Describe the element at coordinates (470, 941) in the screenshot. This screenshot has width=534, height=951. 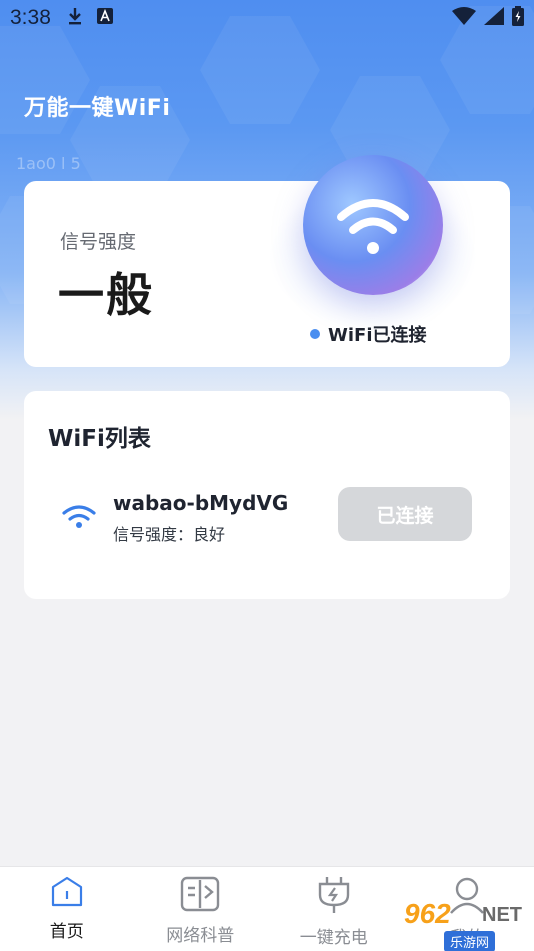
I see `watermark-sub: 乐游网` at that location.